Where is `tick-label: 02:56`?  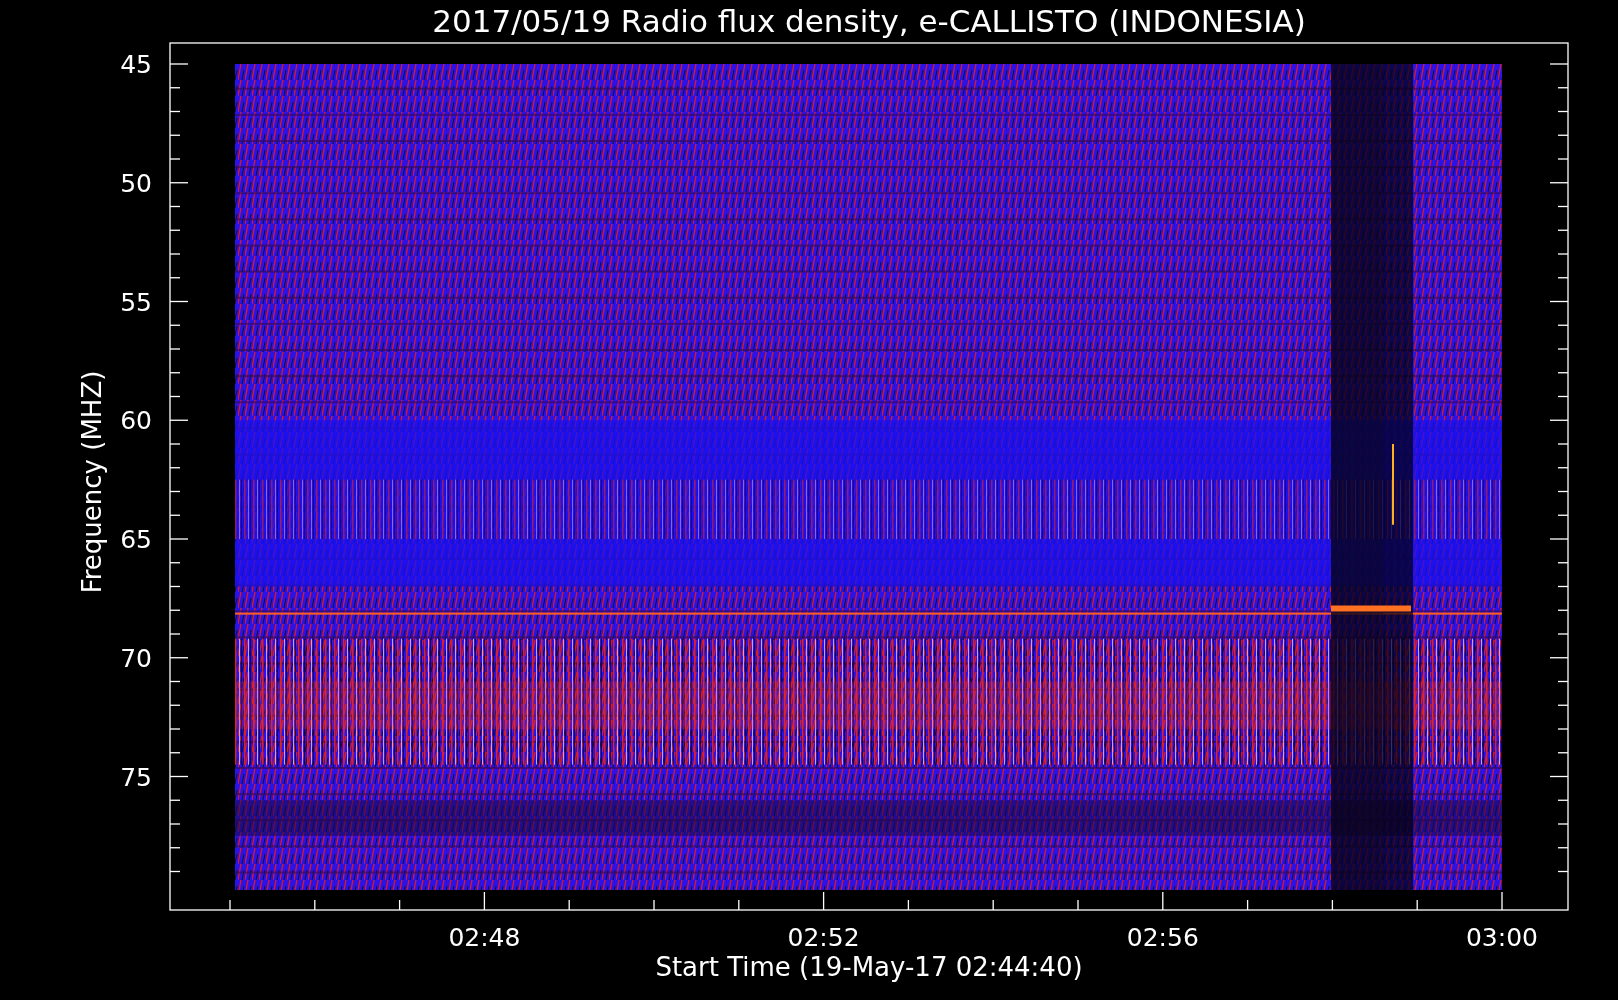 tick-label: 02:56 is located at coordinates (1162, 937).